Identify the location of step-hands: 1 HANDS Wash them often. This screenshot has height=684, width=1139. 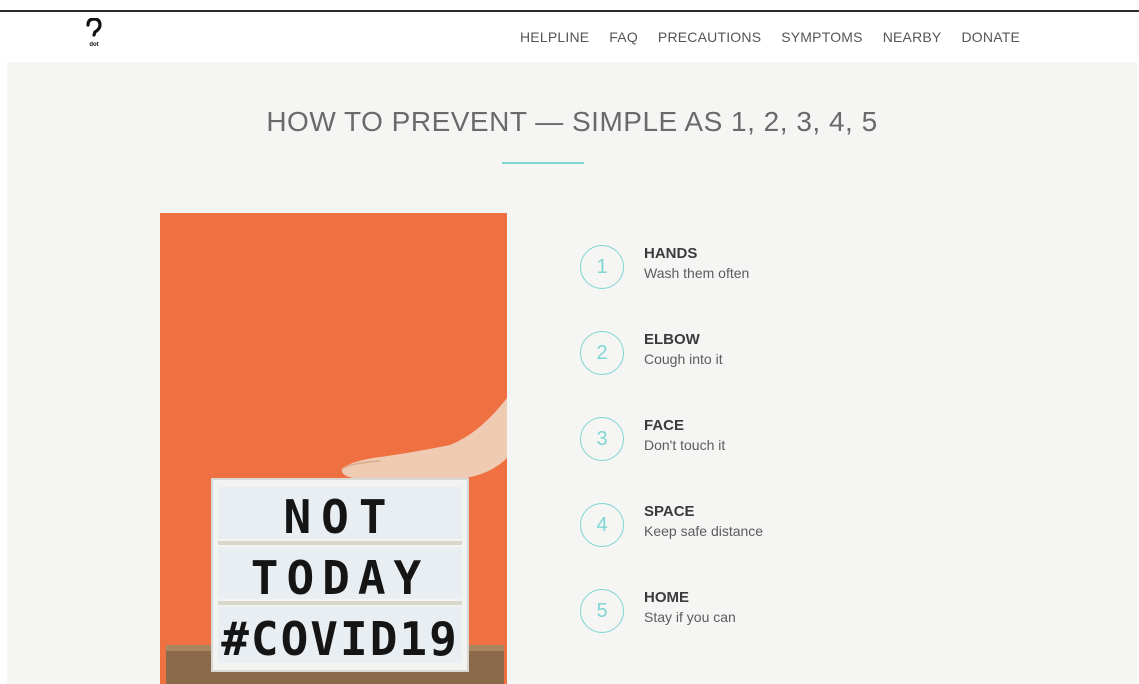
(720, 275).